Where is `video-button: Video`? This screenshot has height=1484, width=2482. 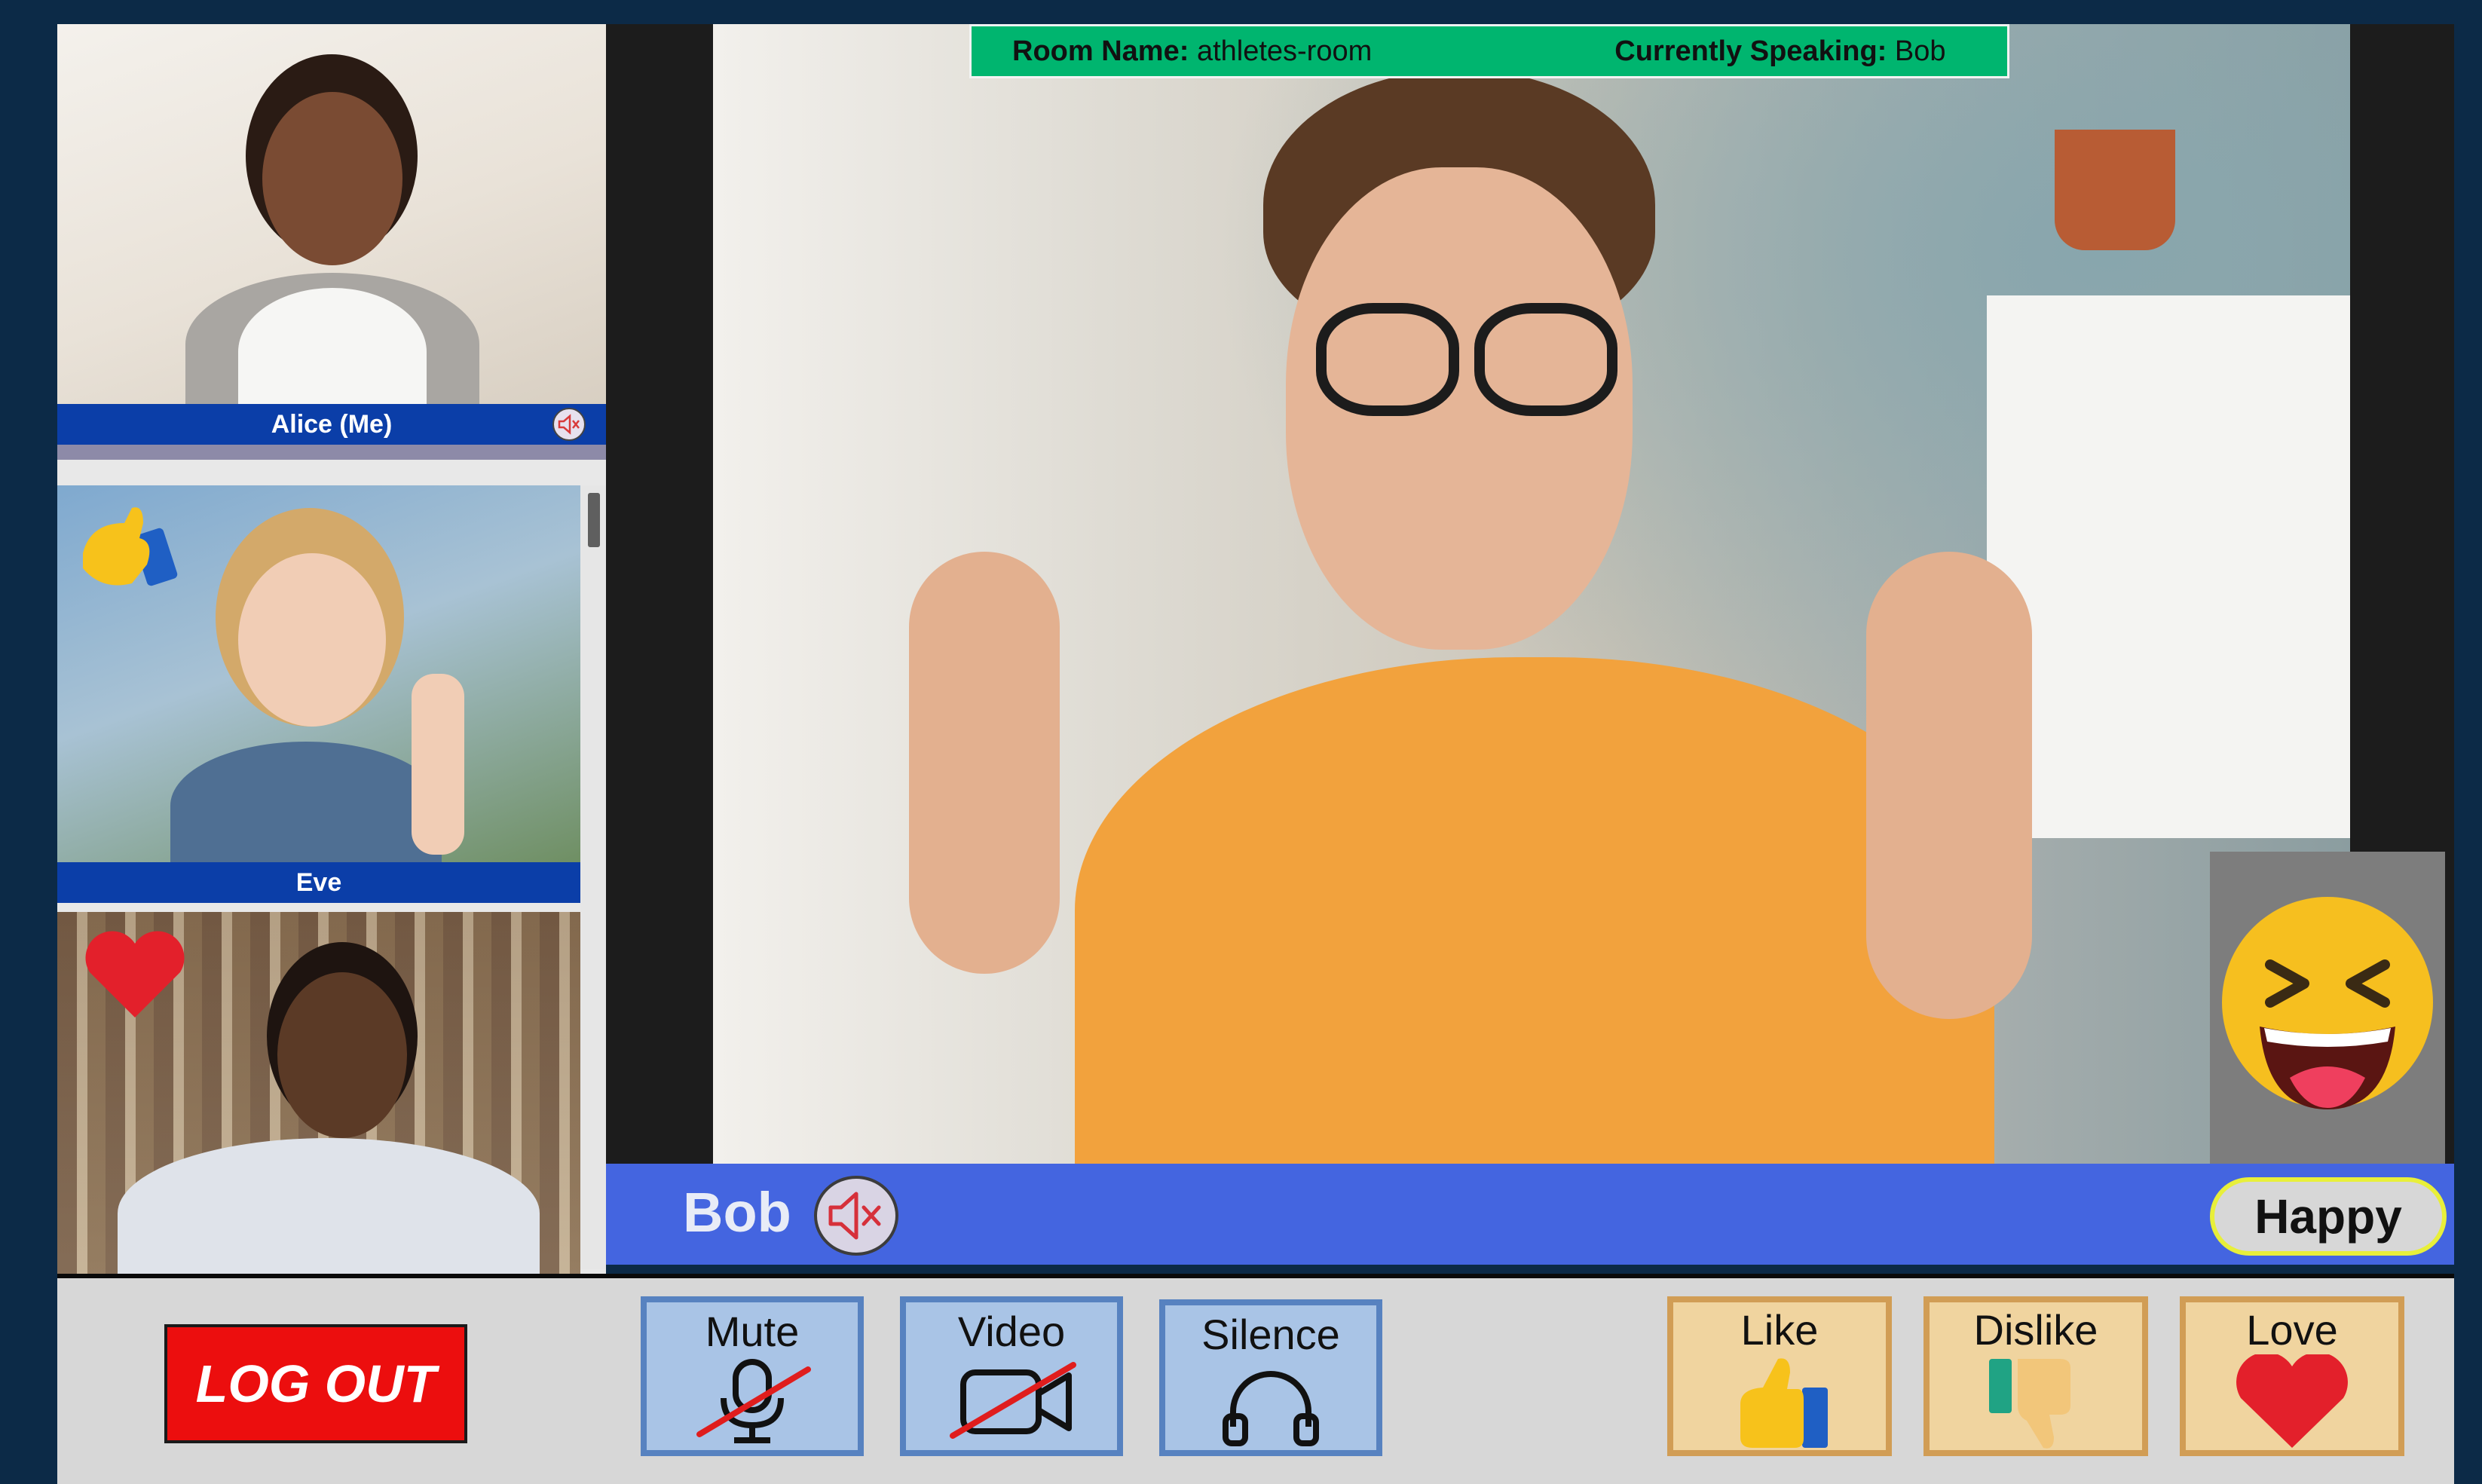 video-button: Video is located at coordinates (1012, 1376).